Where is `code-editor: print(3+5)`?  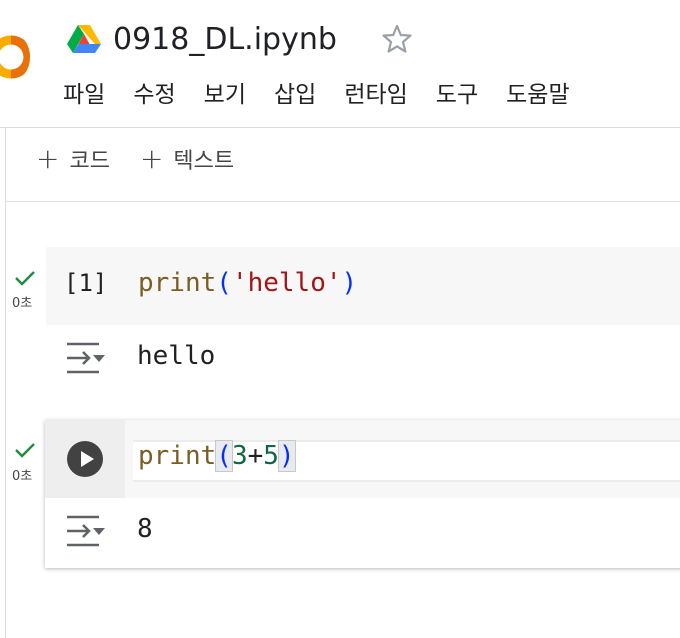
code-editor: print(3+5) is located at coordinates (402, 459).